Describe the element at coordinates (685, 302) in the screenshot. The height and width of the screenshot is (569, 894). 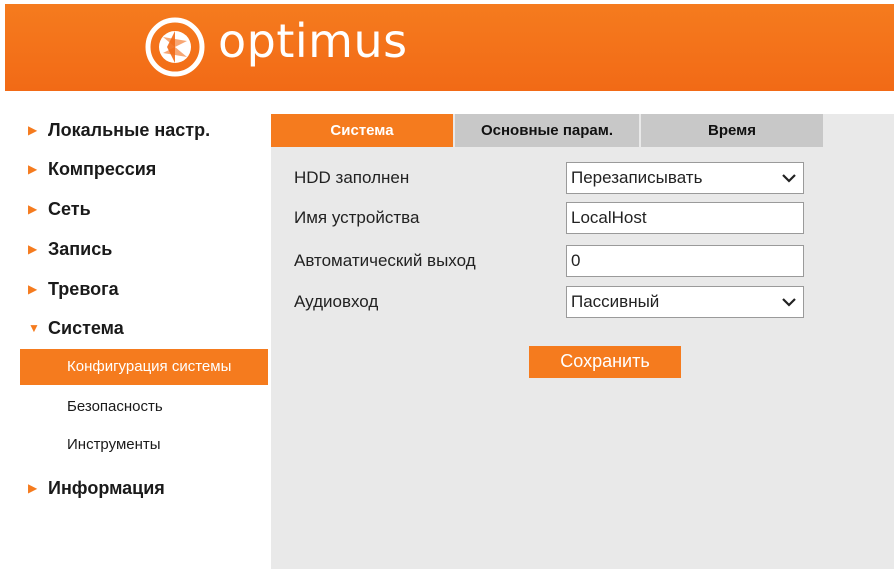
I see `audio-in-select: Пассивный` at that location.